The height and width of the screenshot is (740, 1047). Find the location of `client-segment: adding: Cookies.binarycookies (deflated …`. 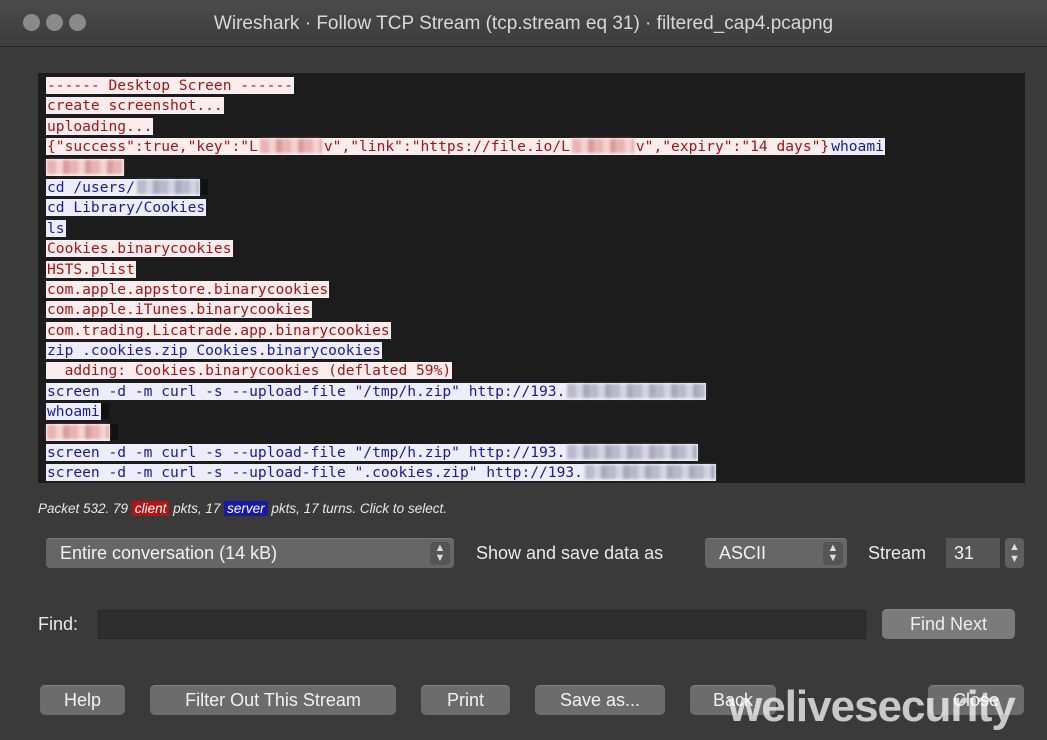

client-segment: adding: Cookies.binarycookies (deflated … is located at coordinates (249, 371).